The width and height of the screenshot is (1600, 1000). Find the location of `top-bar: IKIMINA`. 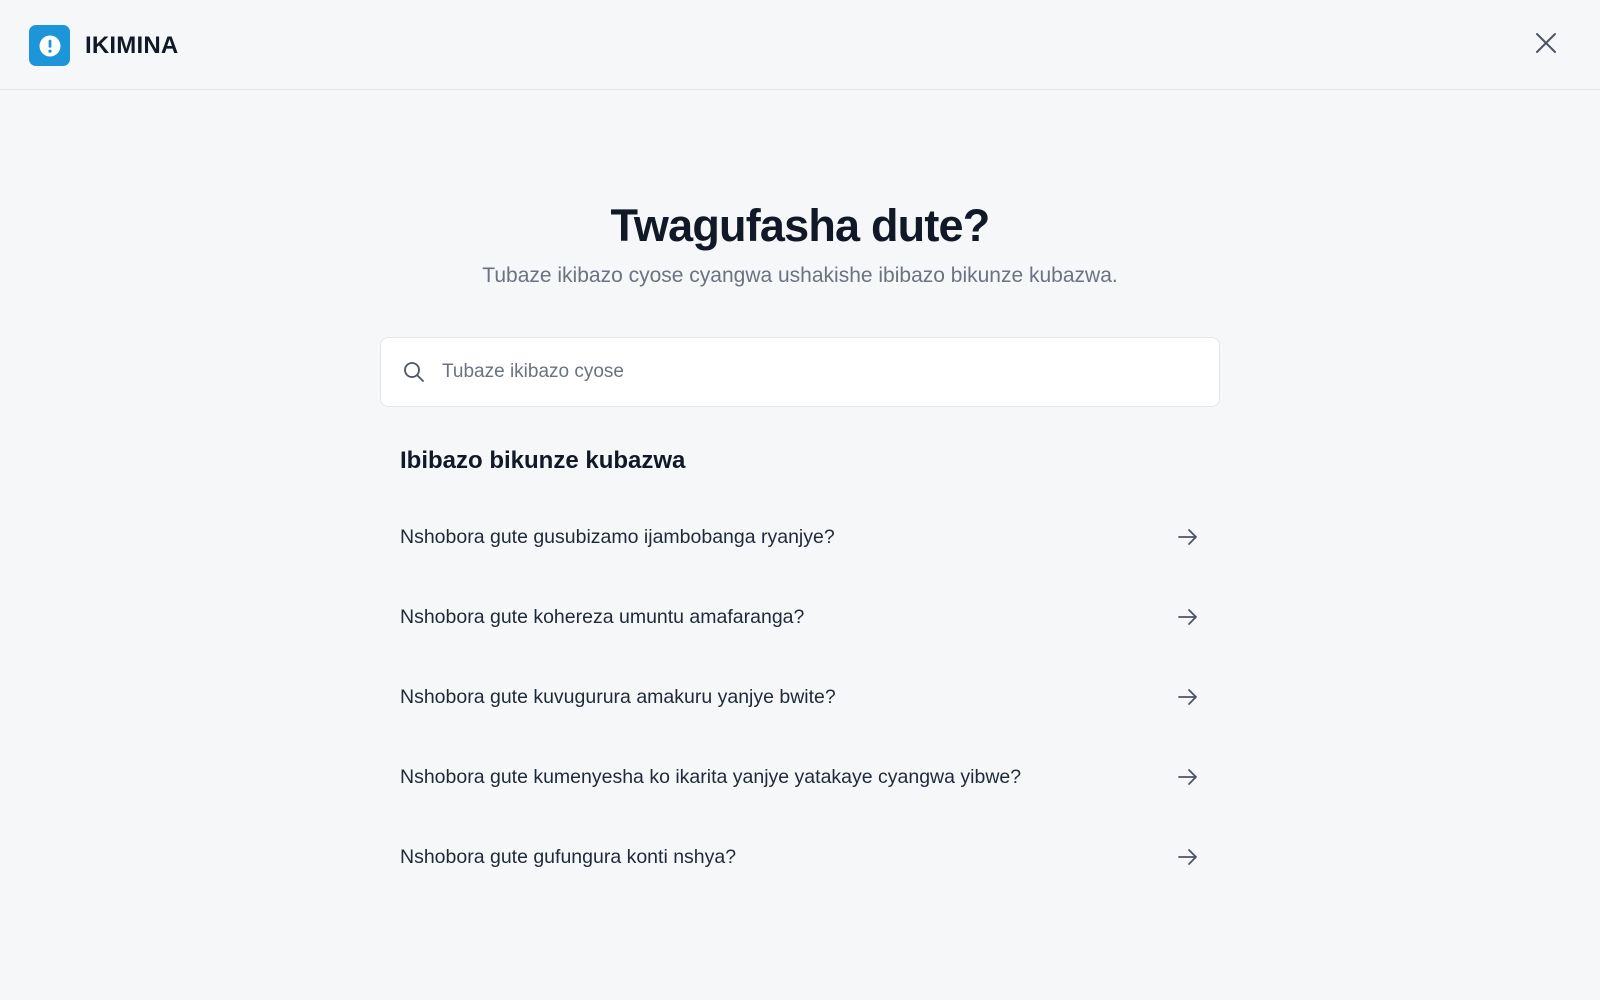

top-bar: IKIMINA is located at coordinates (800, 45).